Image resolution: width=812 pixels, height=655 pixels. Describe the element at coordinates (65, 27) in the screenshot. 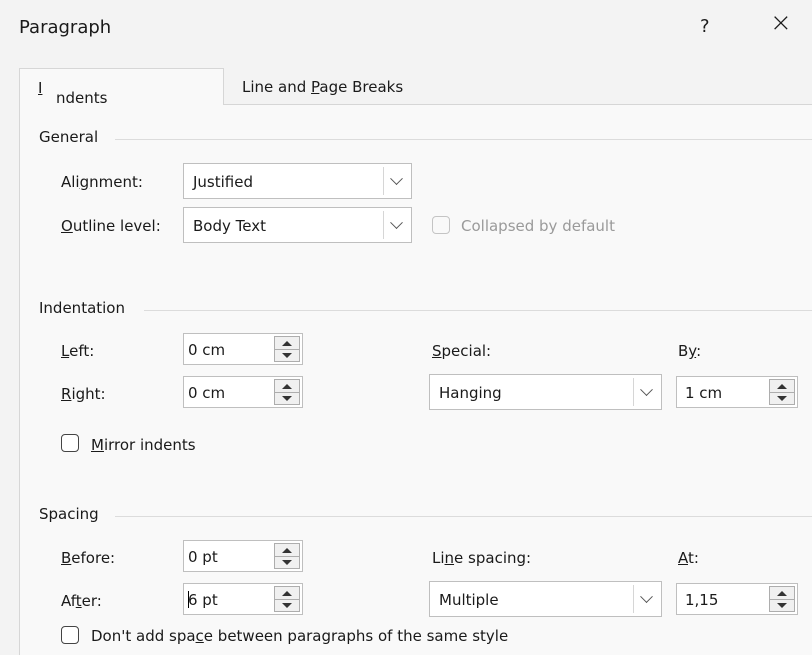

I see `dialog-title: Paragraph` at that location.